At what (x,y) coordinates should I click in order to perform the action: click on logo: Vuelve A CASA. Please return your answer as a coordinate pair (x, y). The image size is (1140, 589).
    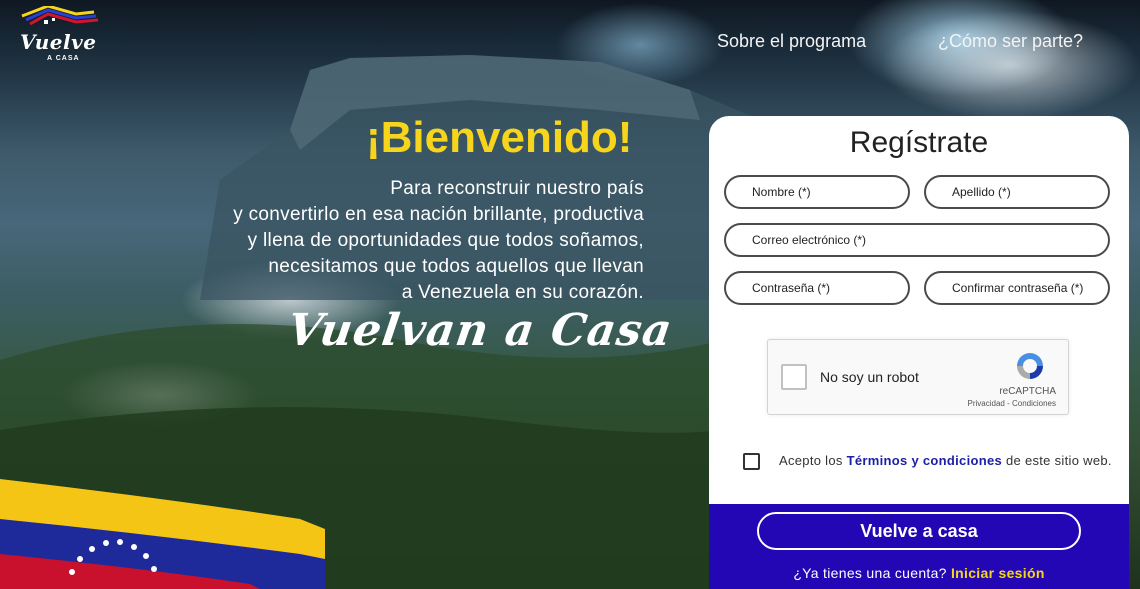
    Looking at the image, I should click on (60, 36).